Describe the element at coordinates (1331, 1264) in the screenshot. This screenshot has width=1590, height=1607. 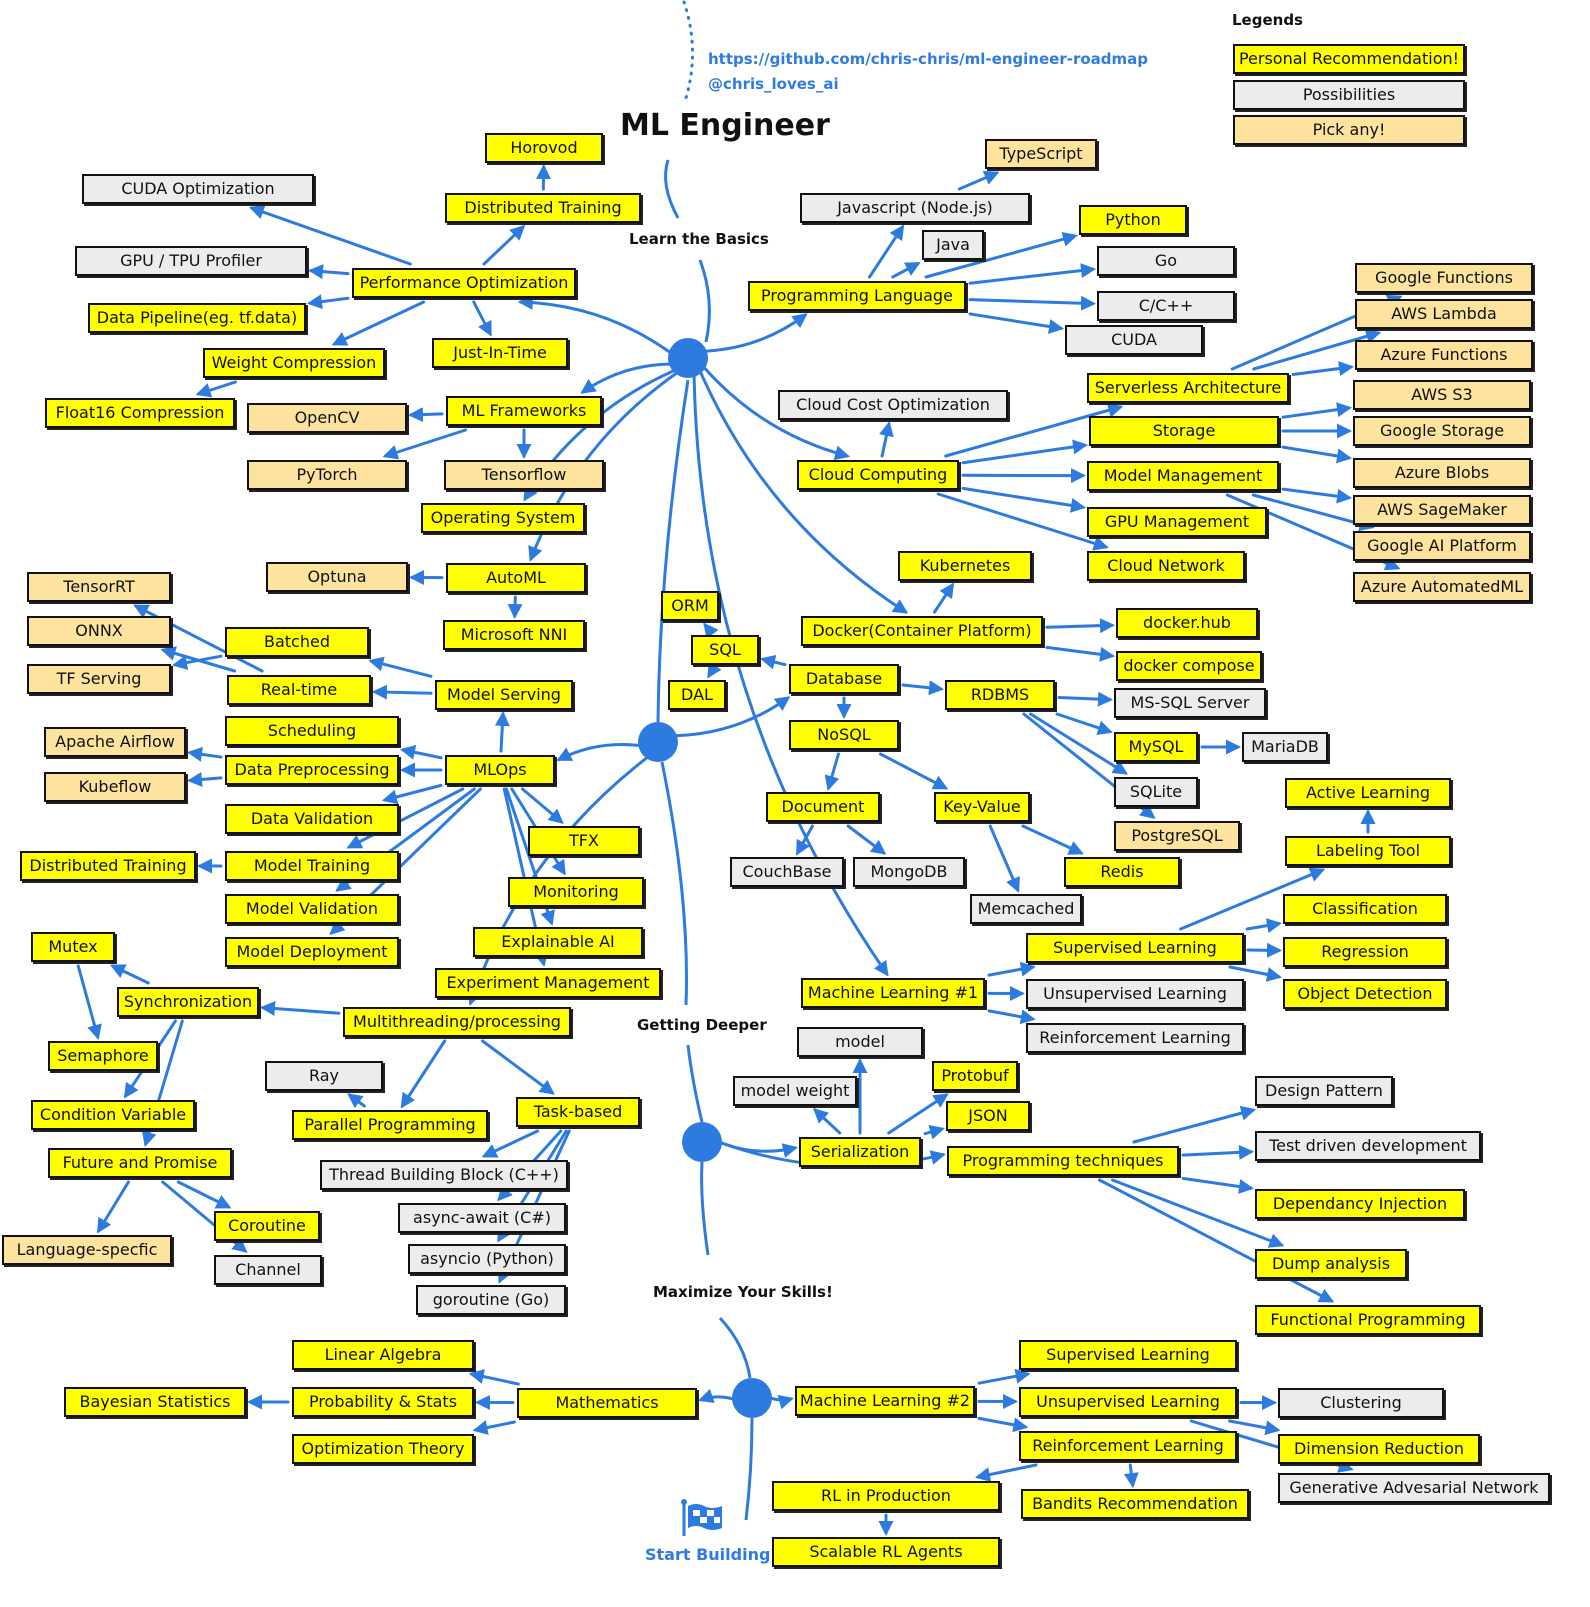
I see `node-dump-analysis: Dump analysis` at that location.